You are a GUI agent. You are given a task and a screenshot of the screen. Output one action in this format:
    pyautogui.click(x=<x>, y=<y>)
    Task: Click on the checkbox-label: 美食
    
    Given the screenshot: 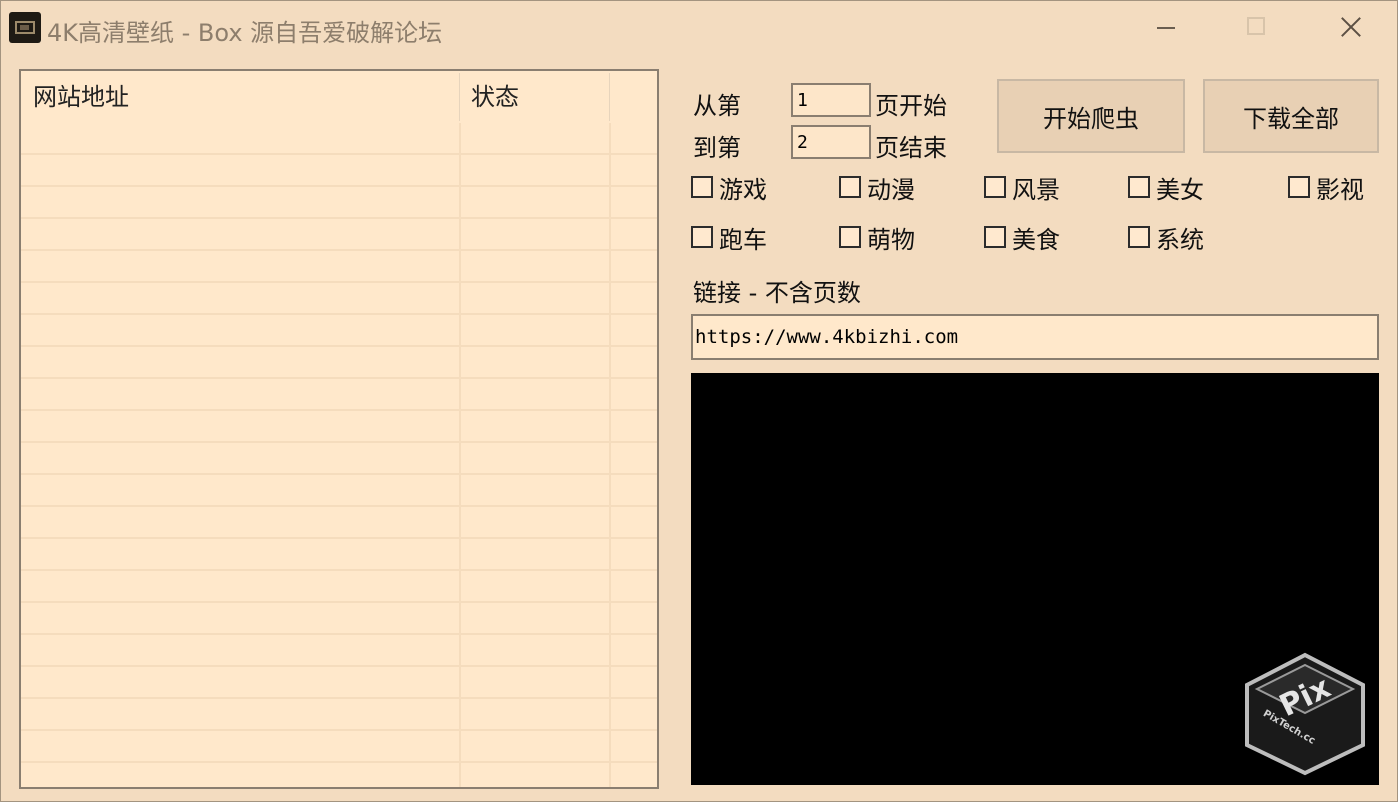 What is the action you would take?
    pyautogui.click(x=1036, y=239)
    